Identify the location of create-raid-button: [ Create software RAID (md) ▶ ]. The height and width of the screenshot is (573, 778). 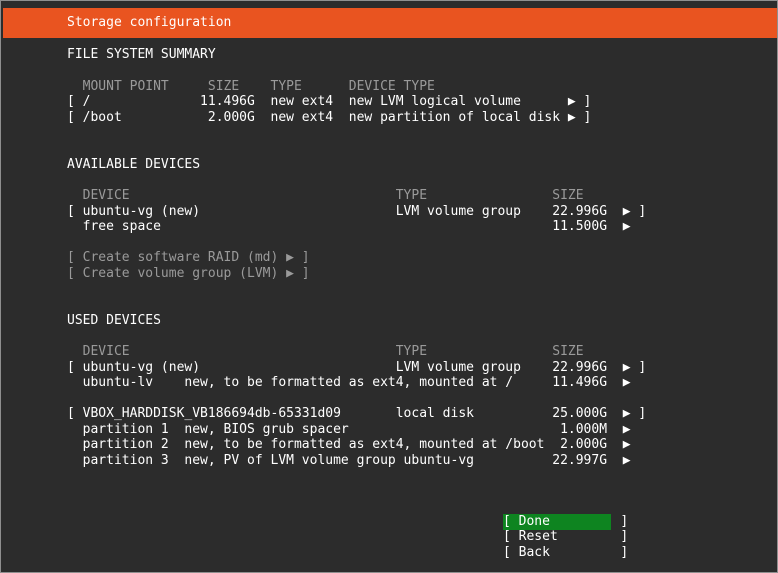
(188, 258).